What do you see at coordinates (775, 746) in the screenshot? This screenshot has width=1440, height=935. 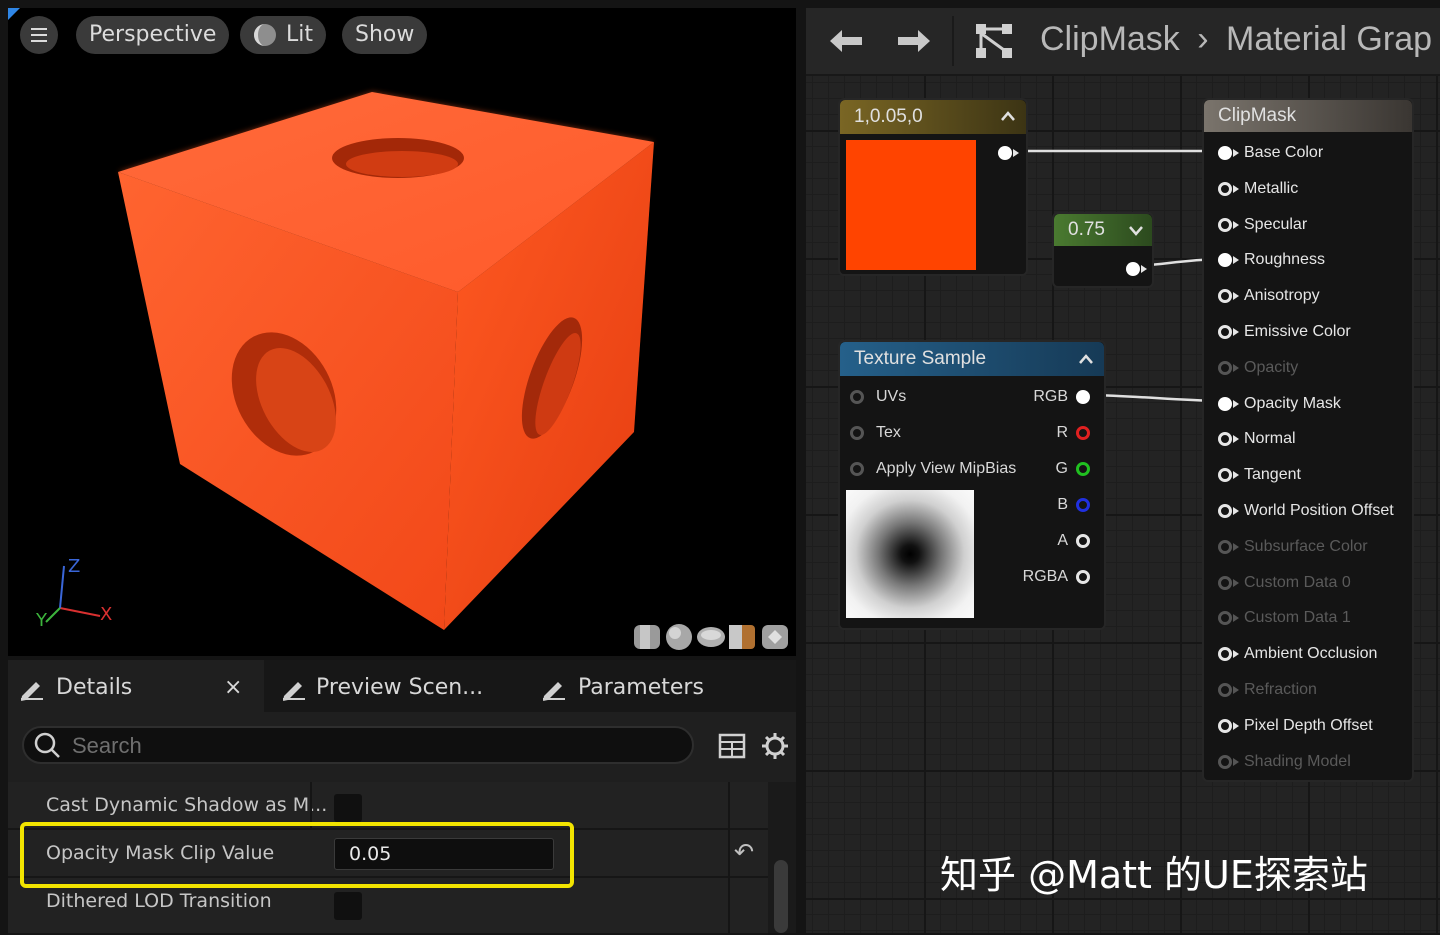 I see `gear-icon` at bounding box center [775, 746].